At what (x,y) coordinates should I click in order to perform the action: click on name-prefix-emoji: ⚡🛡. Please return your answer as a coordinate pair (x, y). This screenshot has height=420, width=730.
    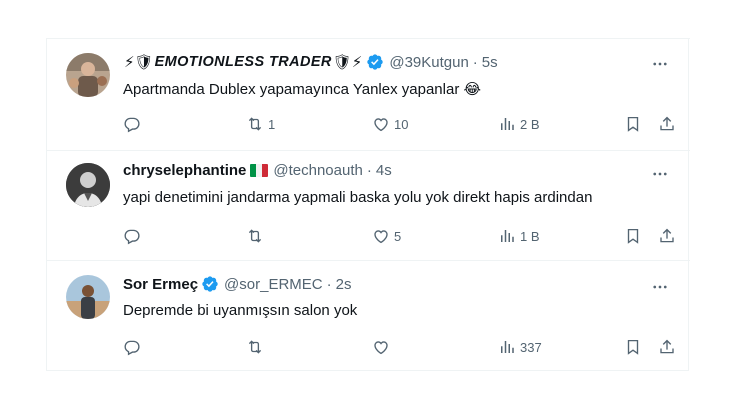
    Looking at the image, I should click on (139, 62).